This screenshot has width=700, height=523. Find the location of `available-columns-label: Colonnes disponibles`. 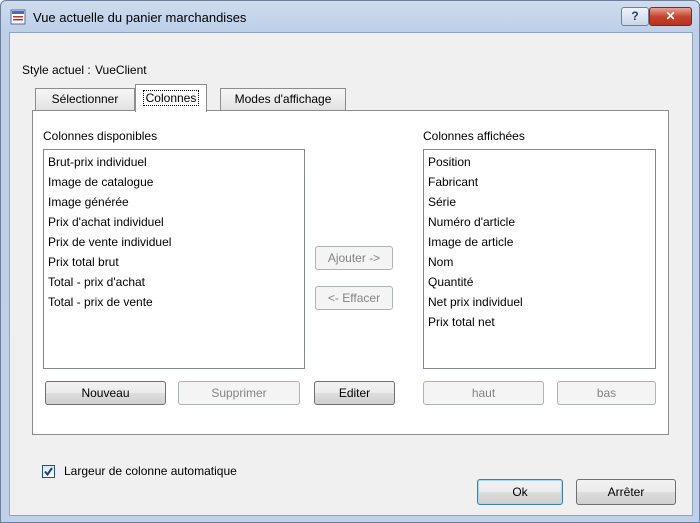

available-columns-label: Colonnes disponibles is located at coordinates (100, 136).